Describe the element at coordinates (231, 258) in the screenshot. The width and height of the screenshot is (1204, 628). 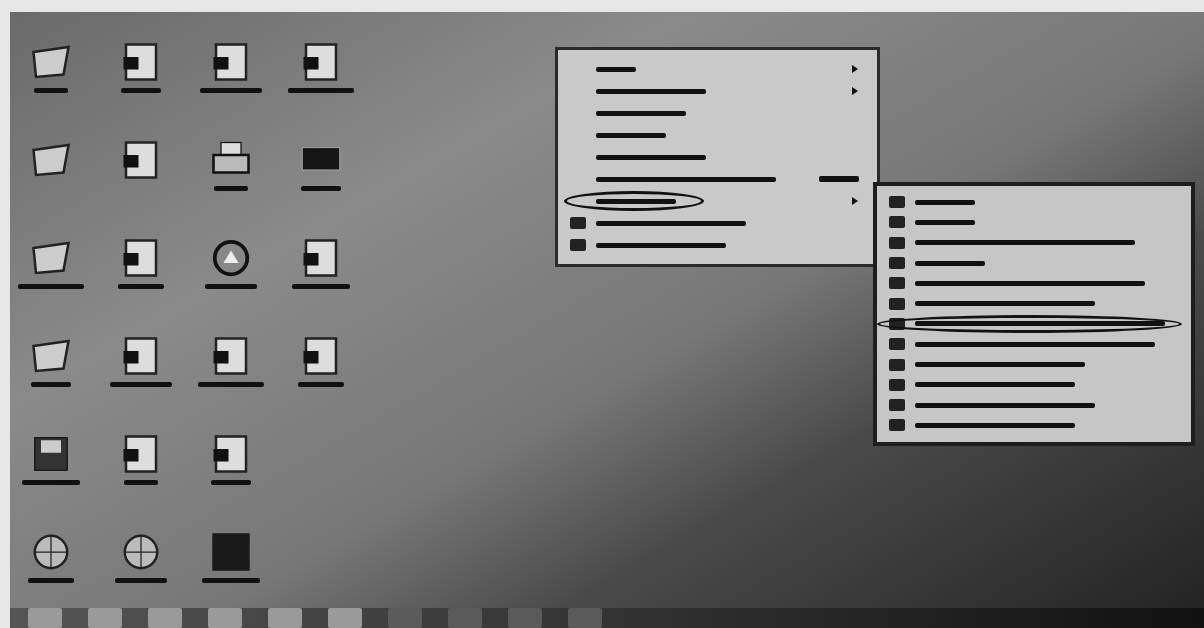
I see `circle-icon` at that location.